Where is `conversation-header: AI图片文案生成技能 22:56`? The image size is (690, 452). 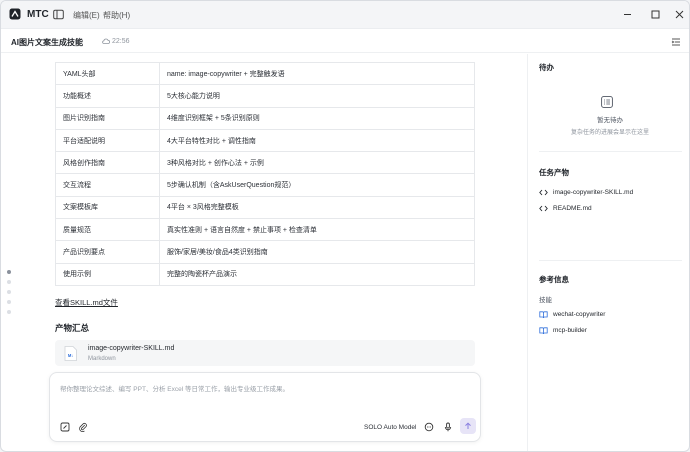
conversation-header: AI图片文案生成技能 22:56 is located at coordinates (345, 41).